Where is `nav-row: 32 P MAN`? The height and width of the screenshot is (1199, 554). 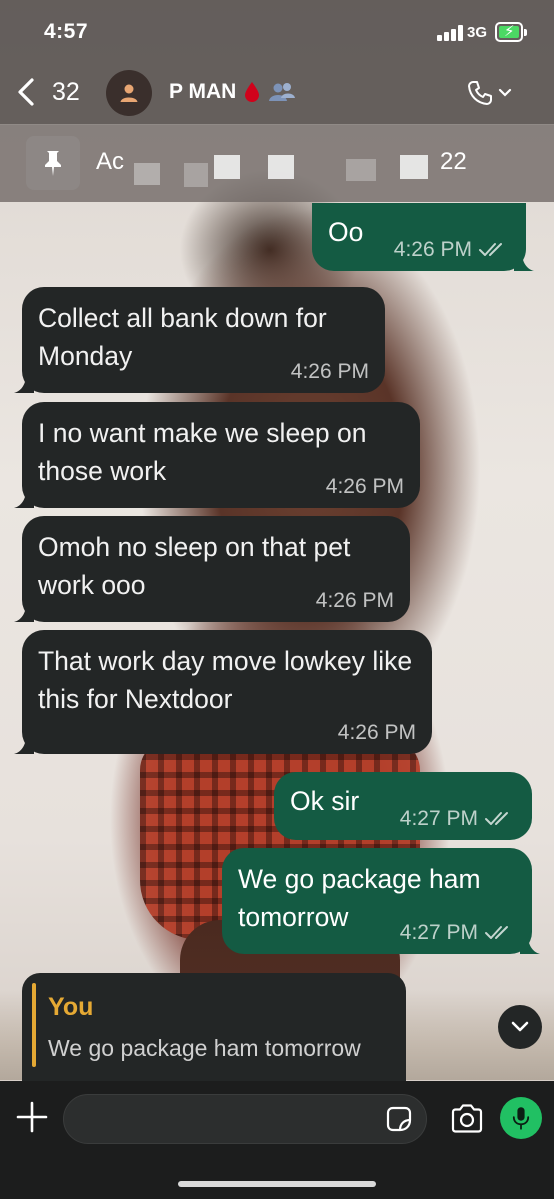 nav-row: 32 P MAN is located at coordinates (277, 93).